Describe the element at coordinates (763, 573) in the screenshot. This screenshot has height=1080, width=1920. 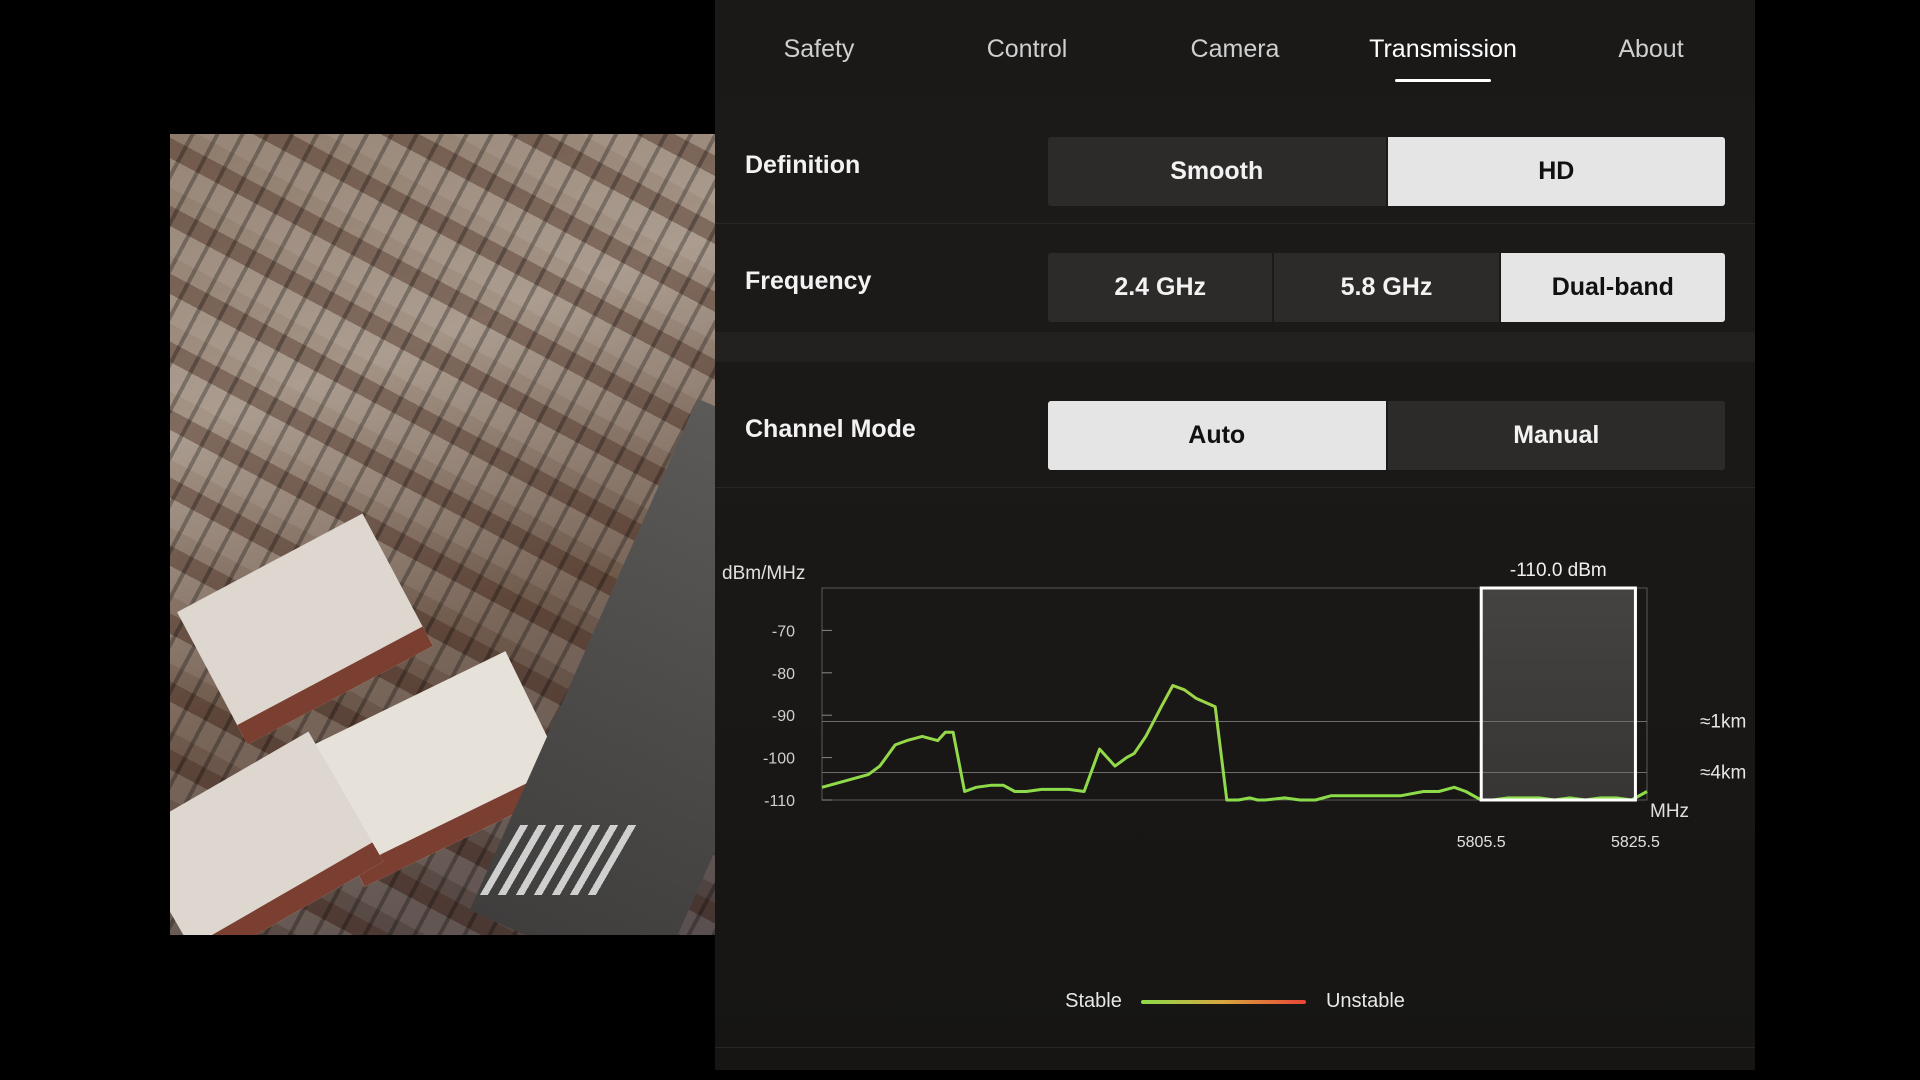
I see `y-axis-label: dBm/MHz` at that location.